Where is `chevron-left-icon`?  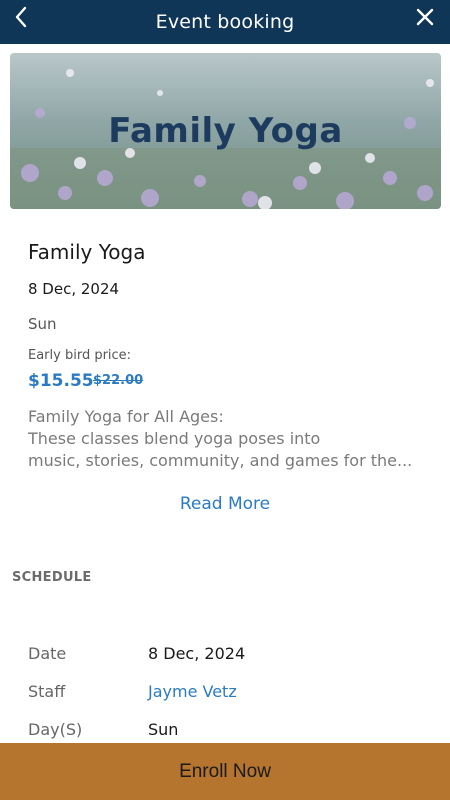
chevron-left-icon is located at coordinates (21, 17).